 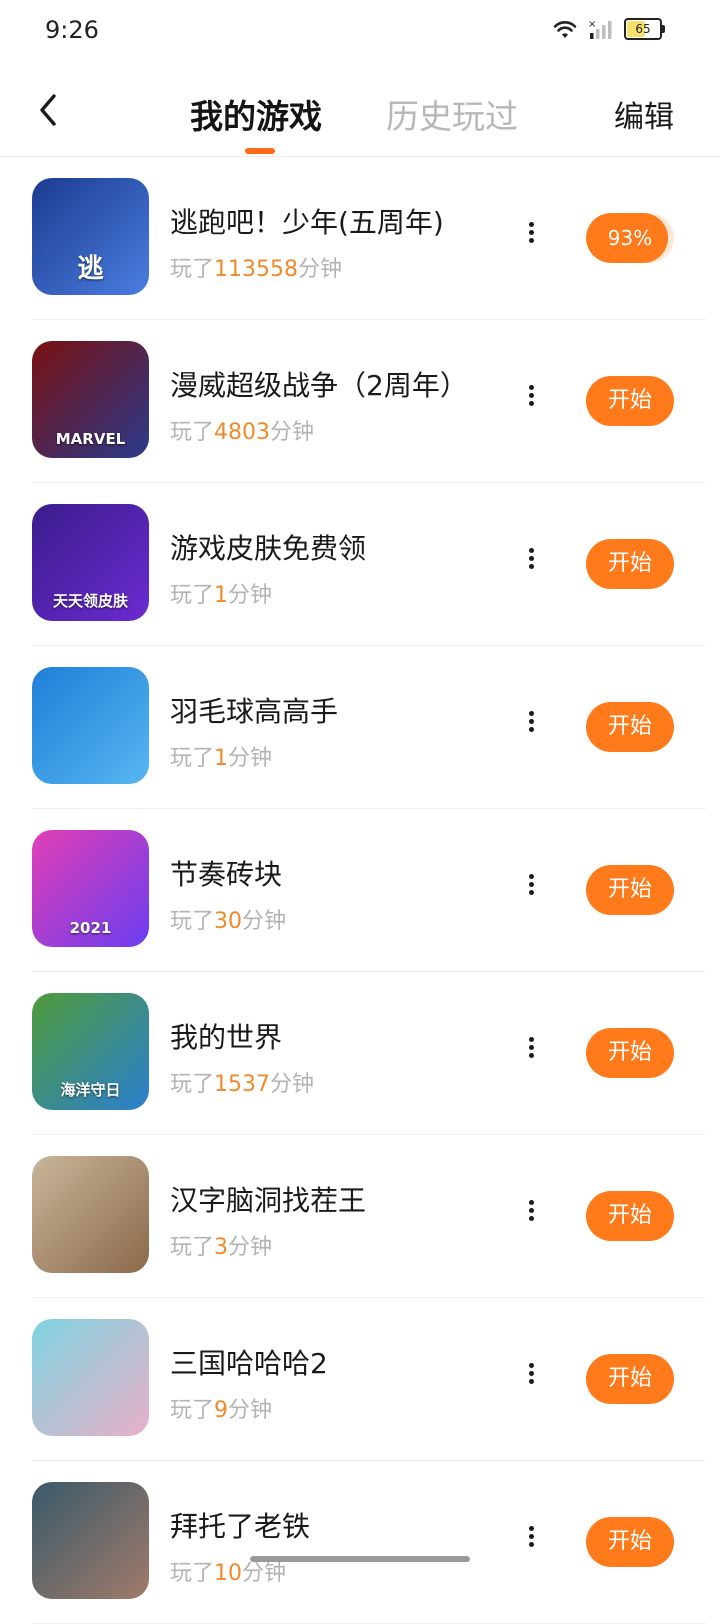 What do you see at coordinates (90, 269) in the screenshot?
I see `game-icon-badge: 逃` at bounding box center [90, 269].